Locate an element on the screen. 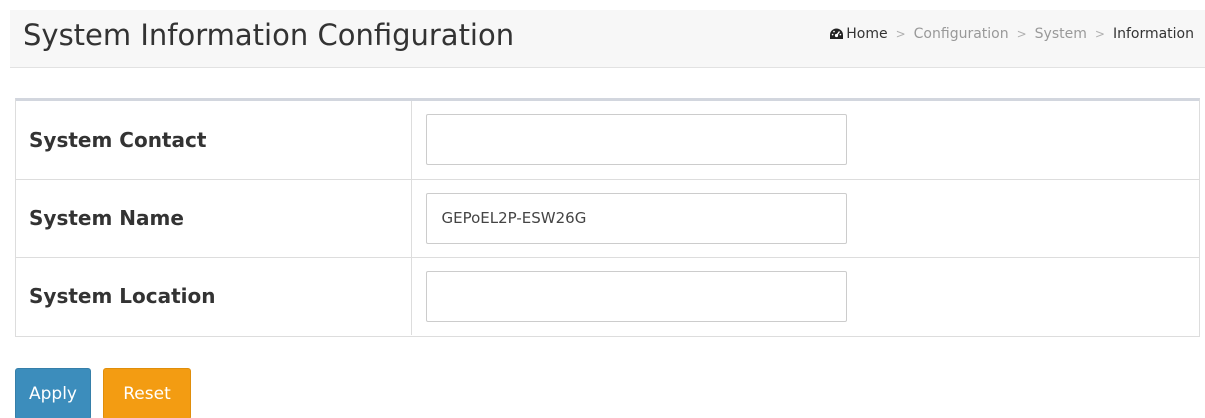  breadcrumb-system: System is located at coordinates (1061, 34).